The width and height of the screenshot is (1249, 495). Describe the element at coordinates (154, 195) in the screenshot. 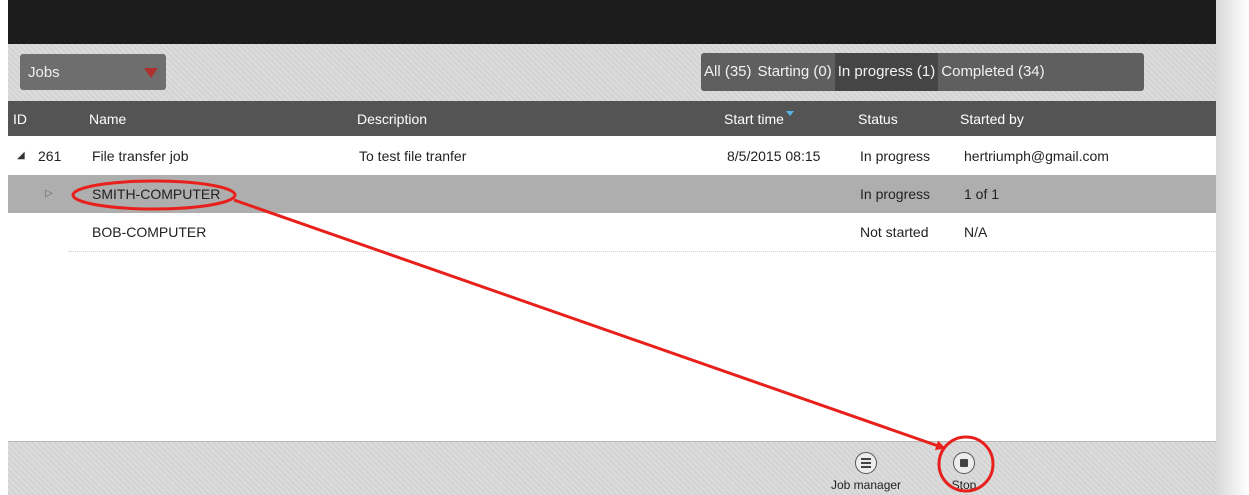

I see `highlight-ellipse` at that location.